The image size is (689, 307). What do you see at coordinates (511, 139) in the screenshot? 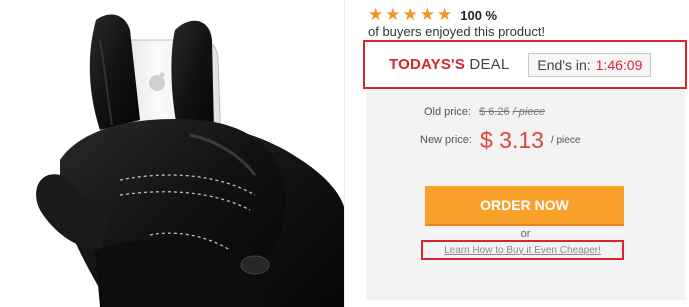
I see `new-price-value: $ 3.13` at bounding box center [511, 139].